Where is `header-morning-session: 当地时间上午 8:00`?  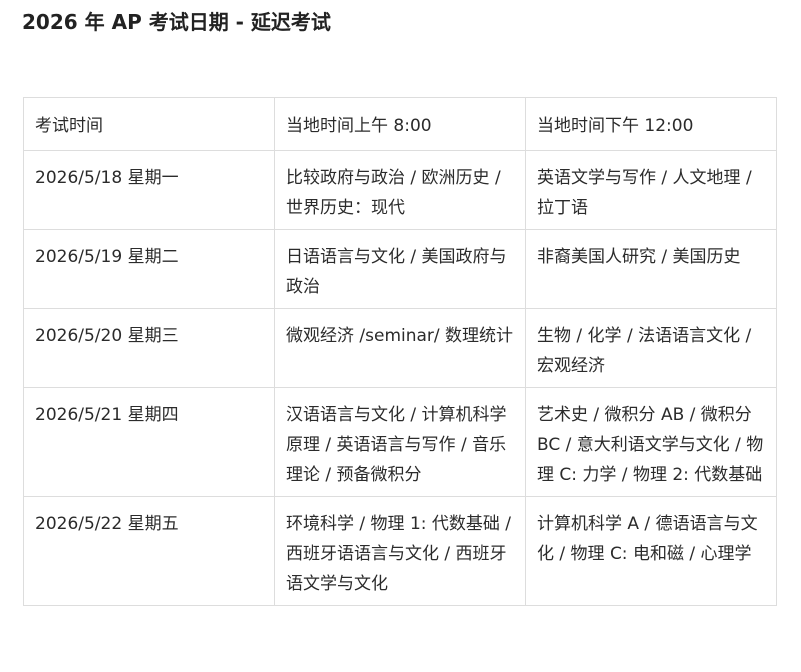 header-morning-session: 当地时间上午 8:00 is located at coordinates (400, 124).